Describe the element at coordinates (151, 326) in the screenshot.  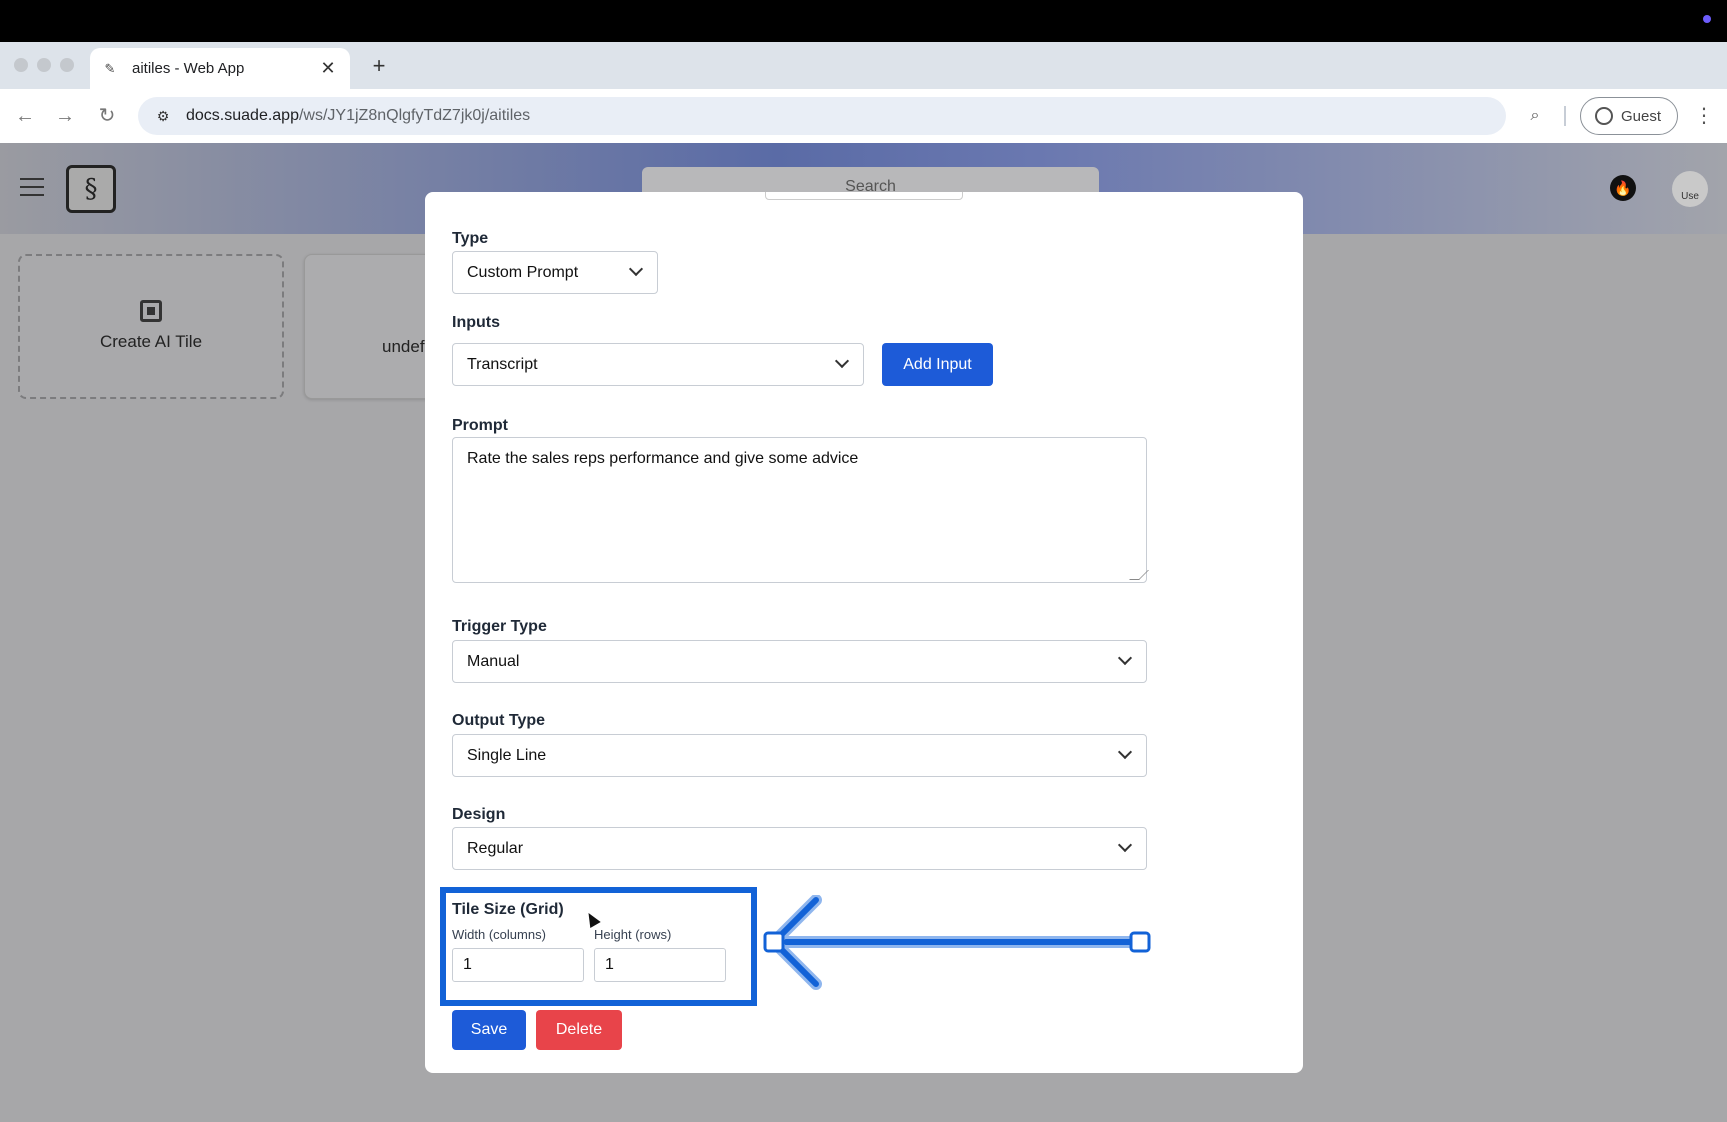
I see `create-ai-tile: Create AI Tile` at that location.